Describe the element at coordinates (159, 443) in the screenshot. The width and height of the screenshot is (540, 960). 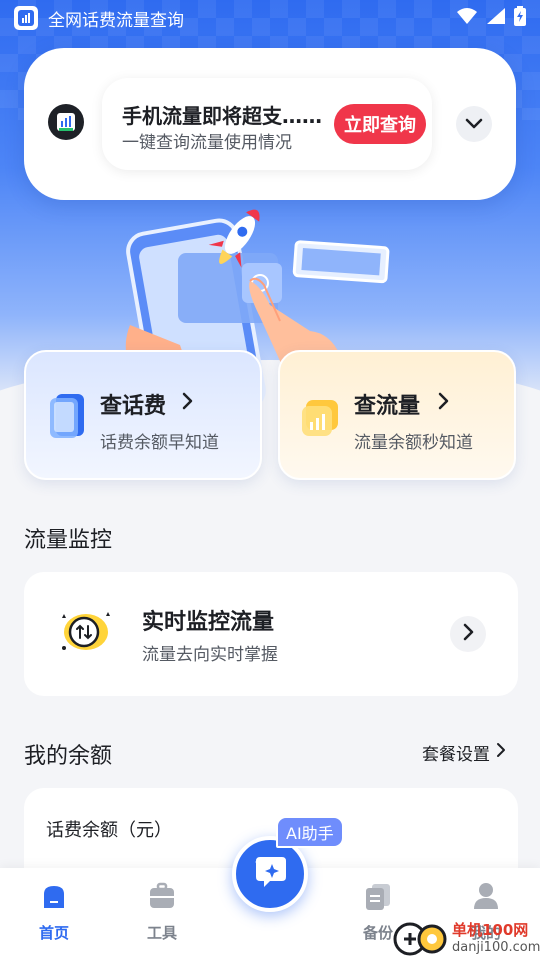
I see `check-phone-bill-subtitle: 话费余额早知道` at that location.